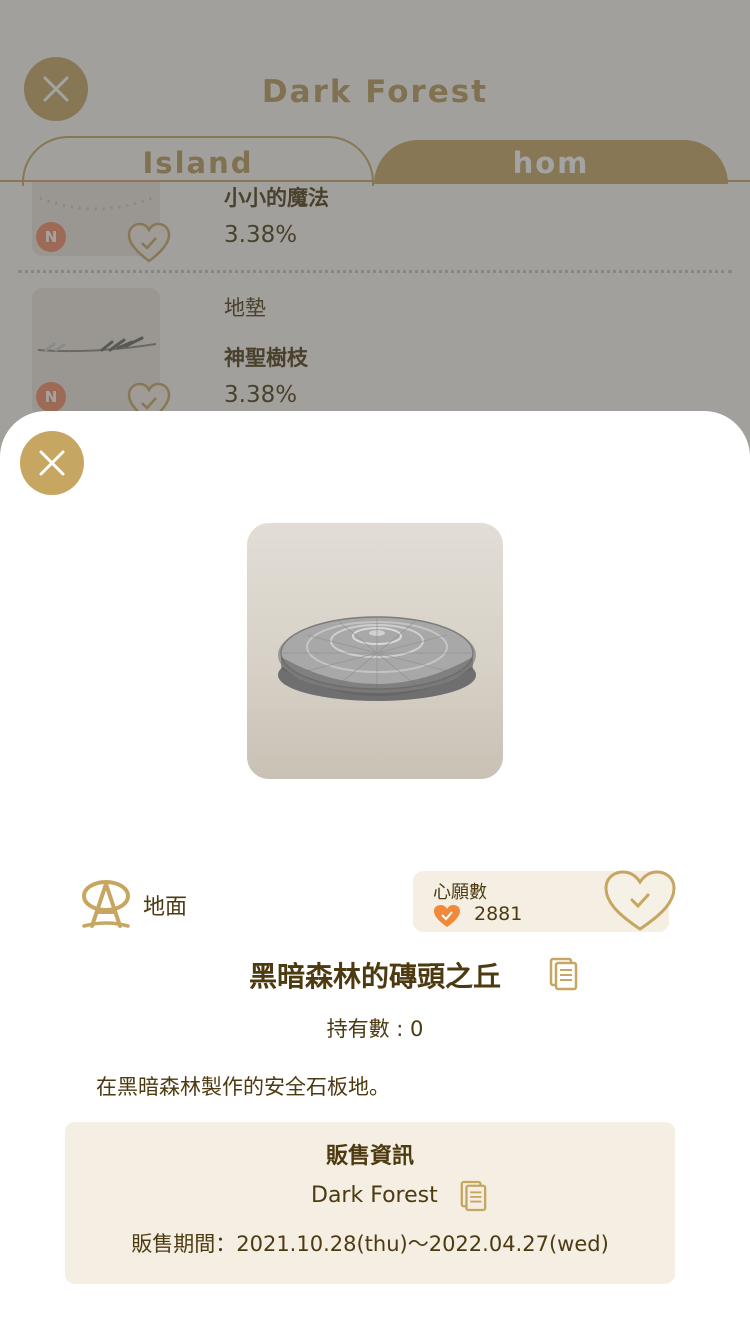  I want to click on wishlist-count: 2881, so click(498, 914).